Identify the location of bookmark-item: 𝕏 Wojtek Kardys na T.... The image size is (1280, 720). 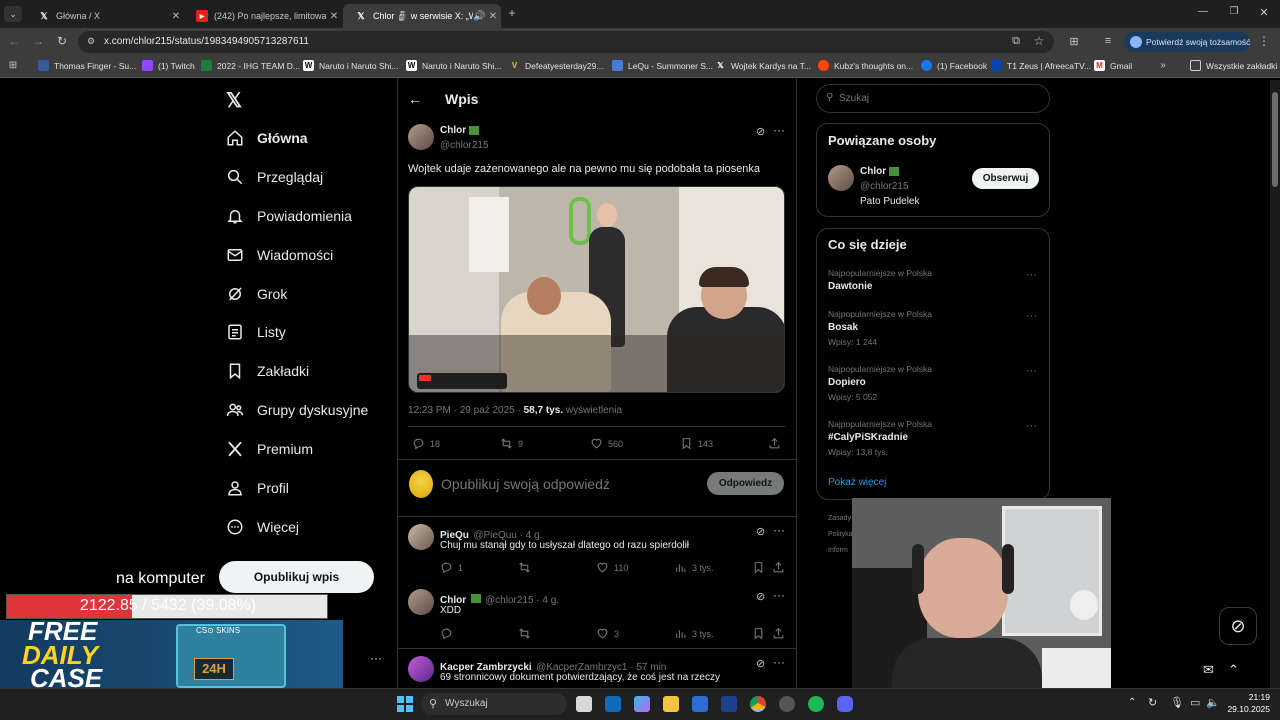
(763, 65).